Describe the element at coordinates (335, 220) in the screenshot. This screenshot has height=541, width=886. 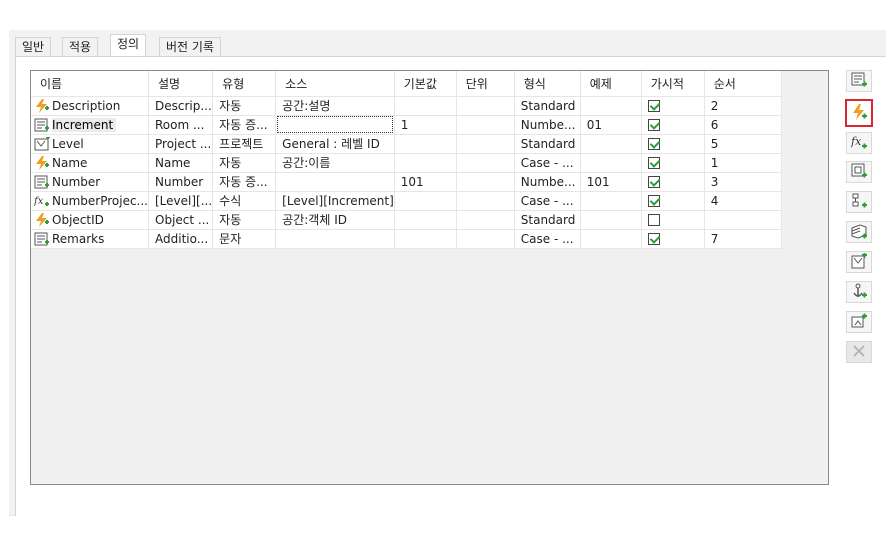
I see `col-source-cell: 공간:객체 ID` at that location.